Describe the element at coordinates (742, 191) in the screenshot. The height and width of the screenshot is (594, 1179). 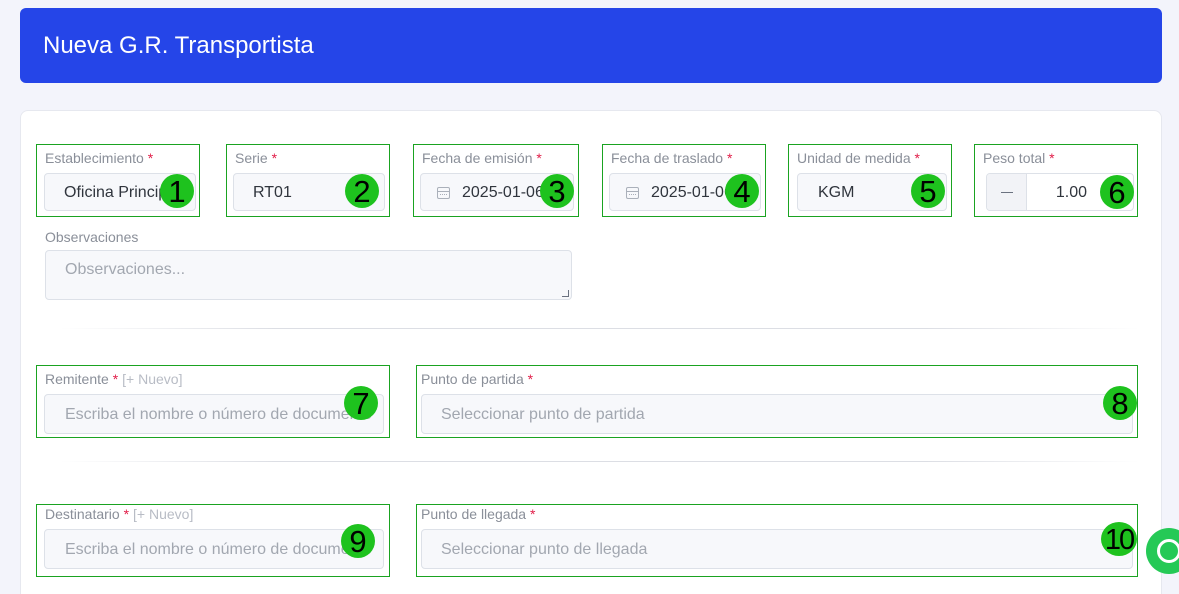
I see `marker-badge-4: 4` at that location.